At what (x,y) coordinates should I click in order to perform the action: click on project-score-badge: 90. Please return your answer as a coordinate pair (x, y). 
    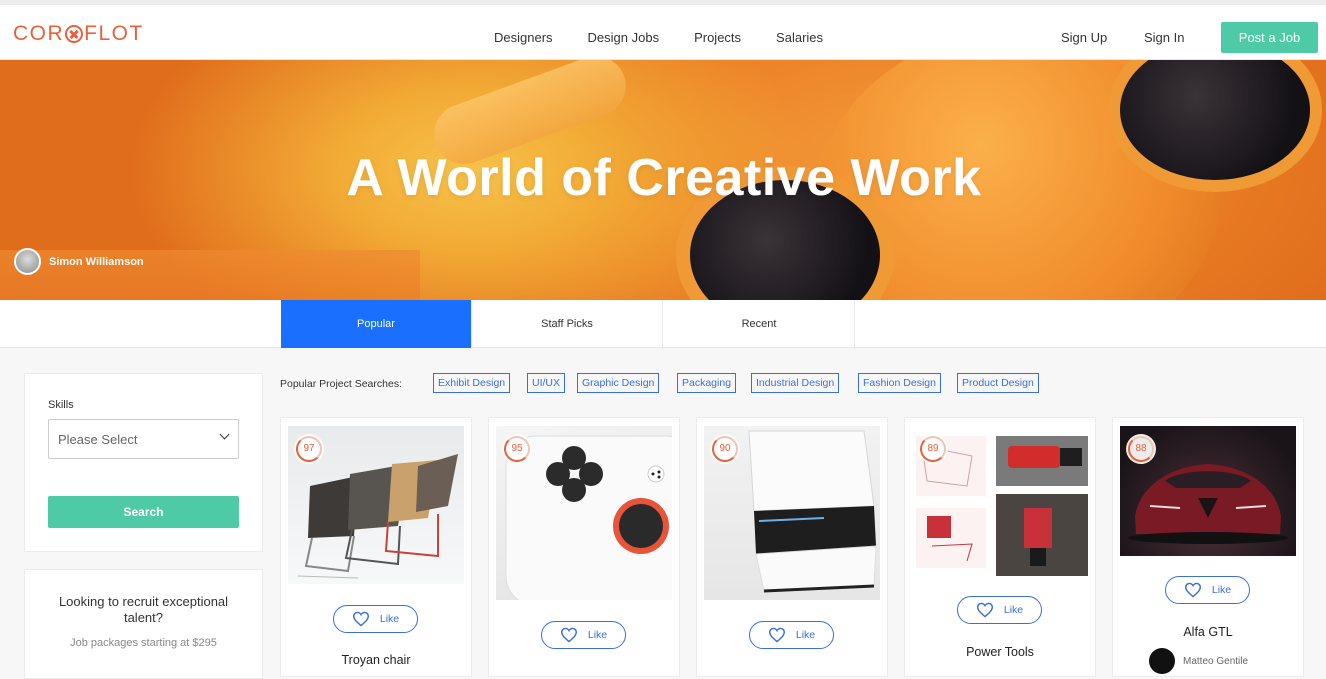
    Looking at the image, I should click on (725, 449).